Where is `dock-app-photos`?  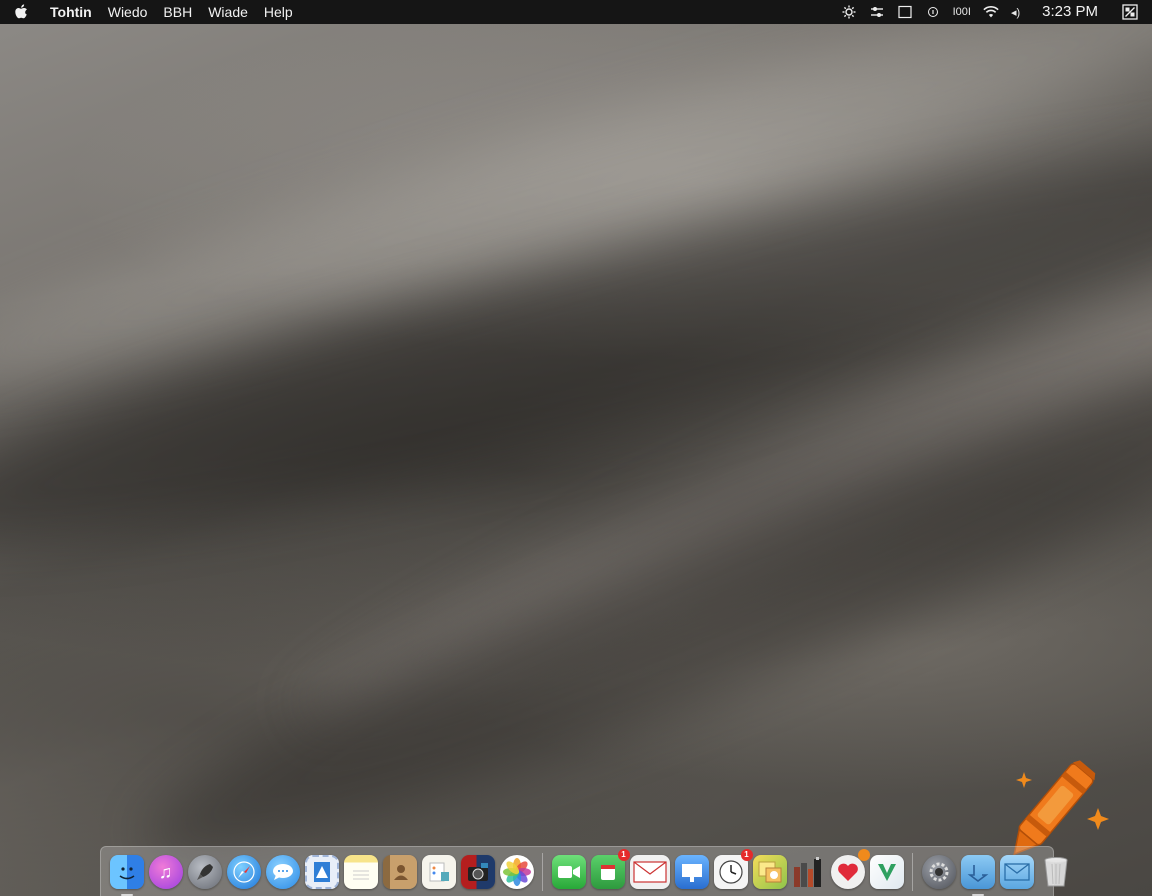 dock-app-photos is located at coordinates (516, 871).